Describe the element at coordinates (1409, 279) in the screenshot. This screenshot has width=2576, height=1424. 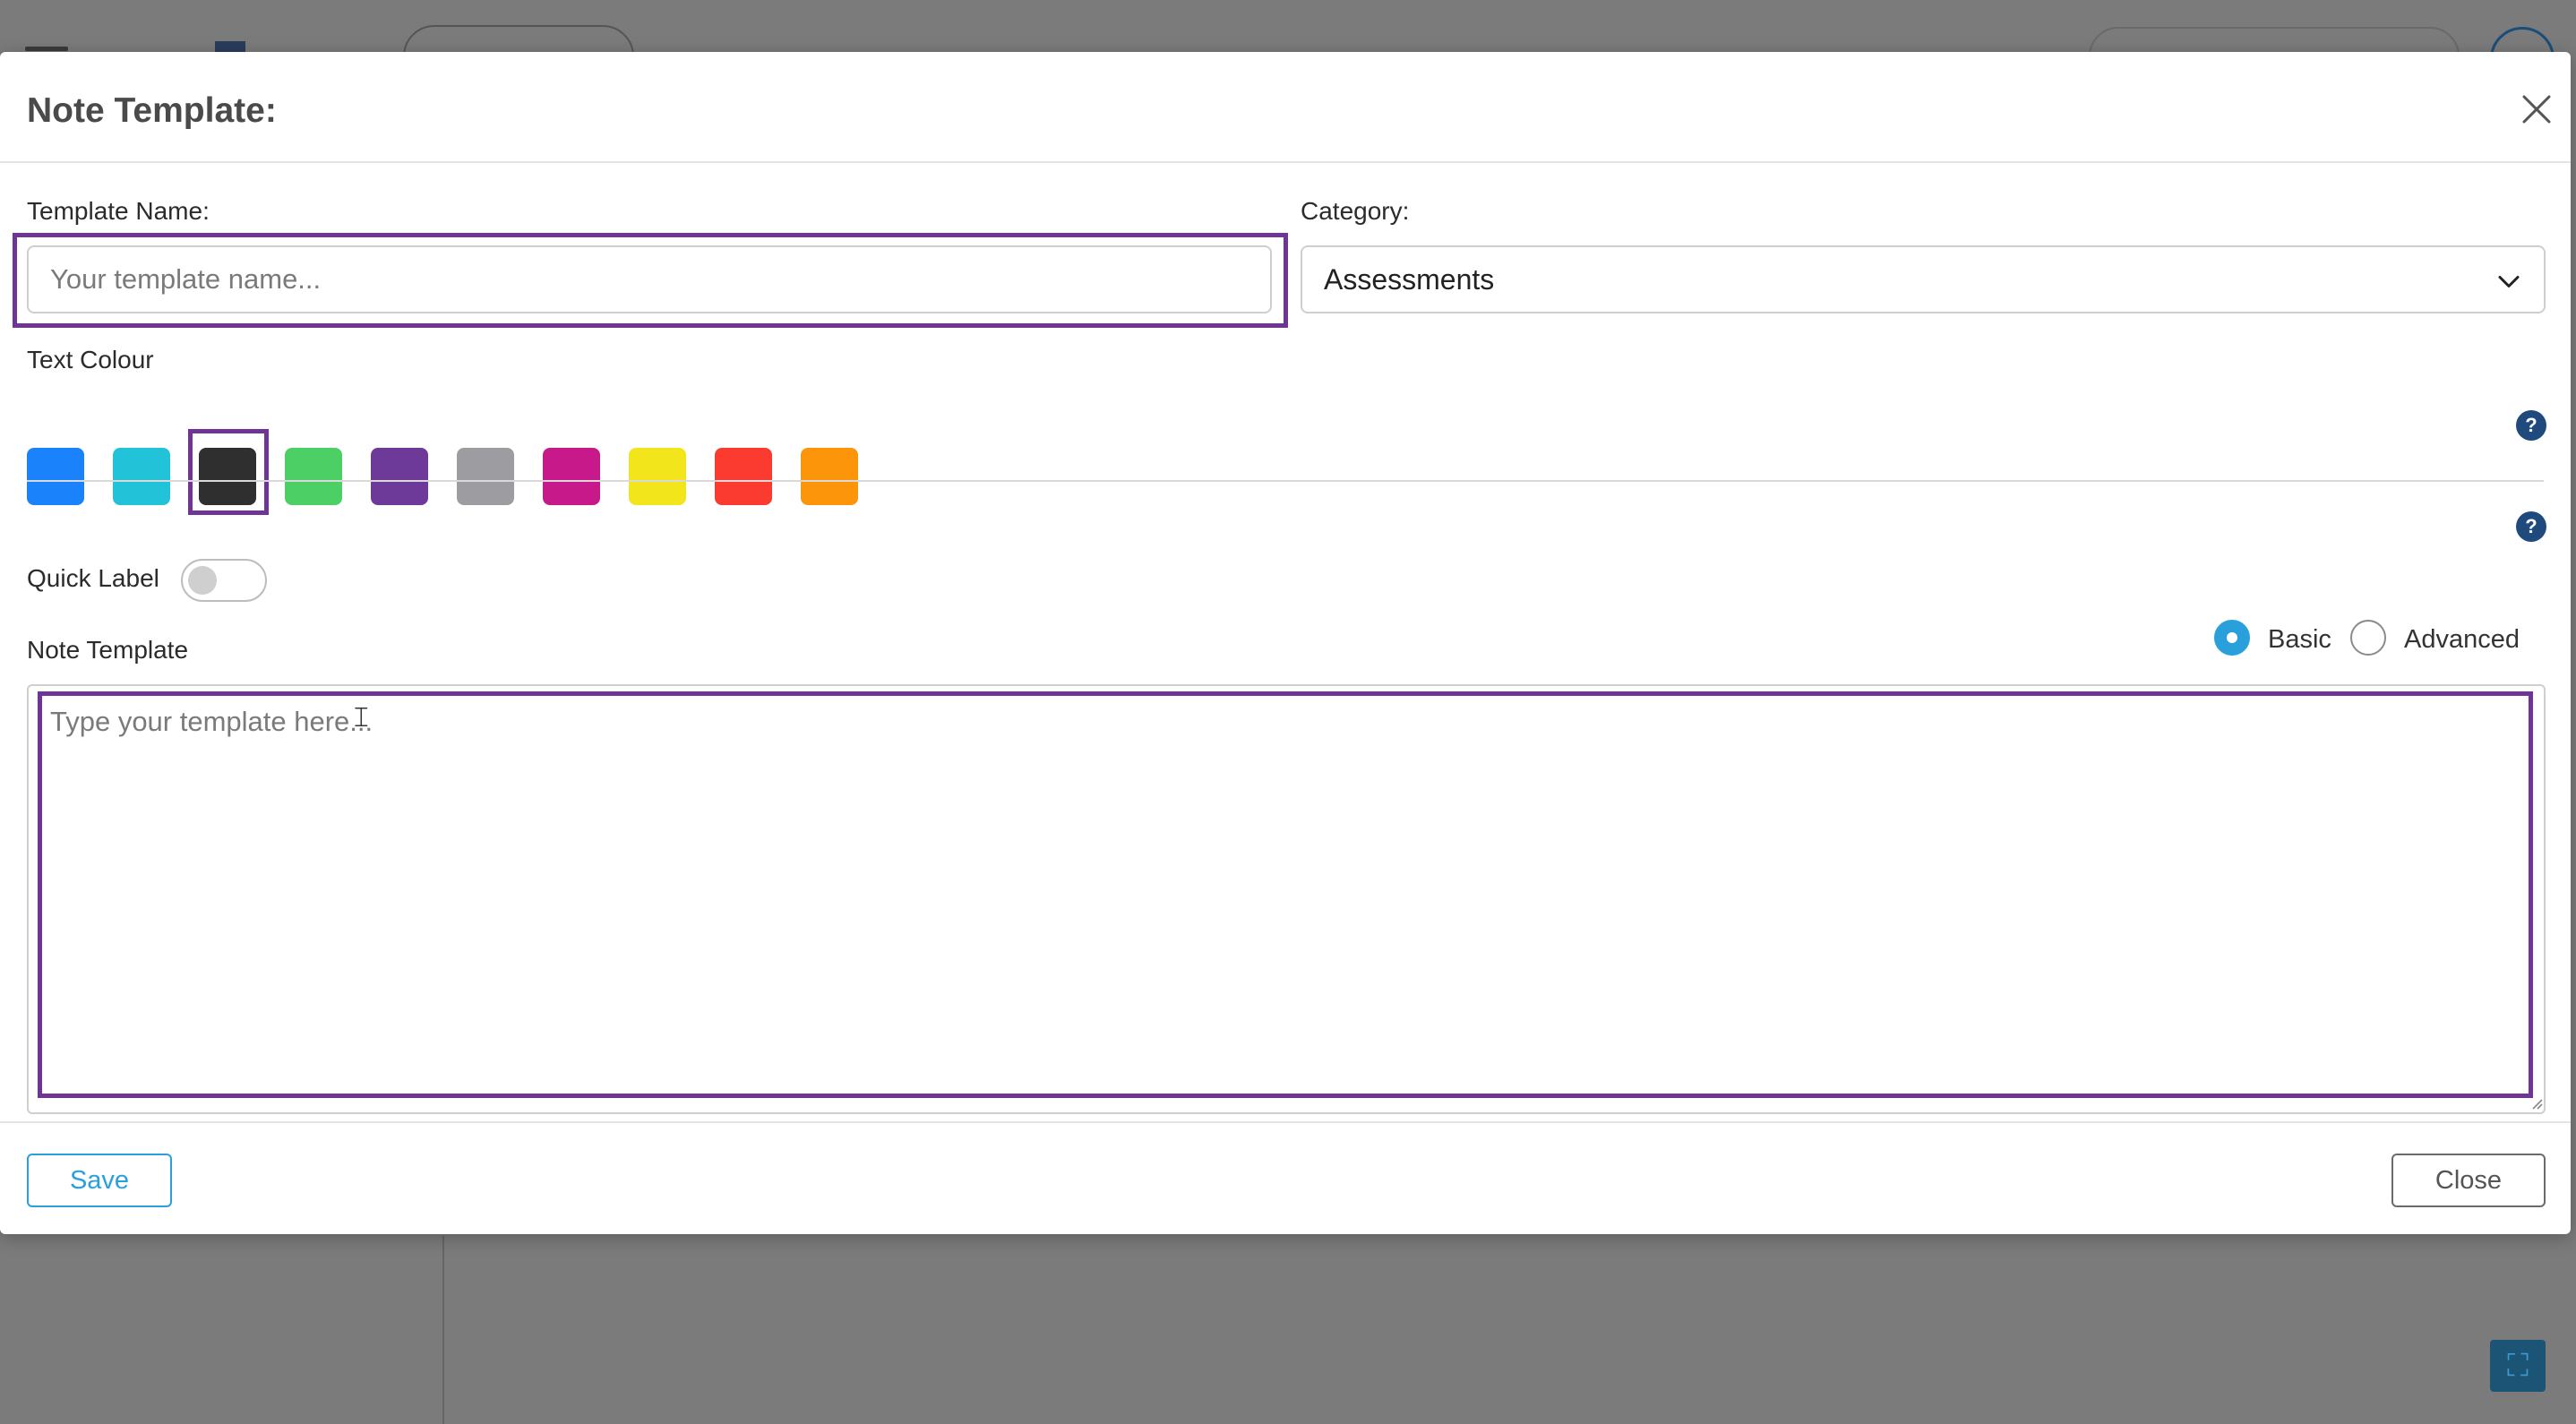
I see `category-selected-value: Assessments` at that location.